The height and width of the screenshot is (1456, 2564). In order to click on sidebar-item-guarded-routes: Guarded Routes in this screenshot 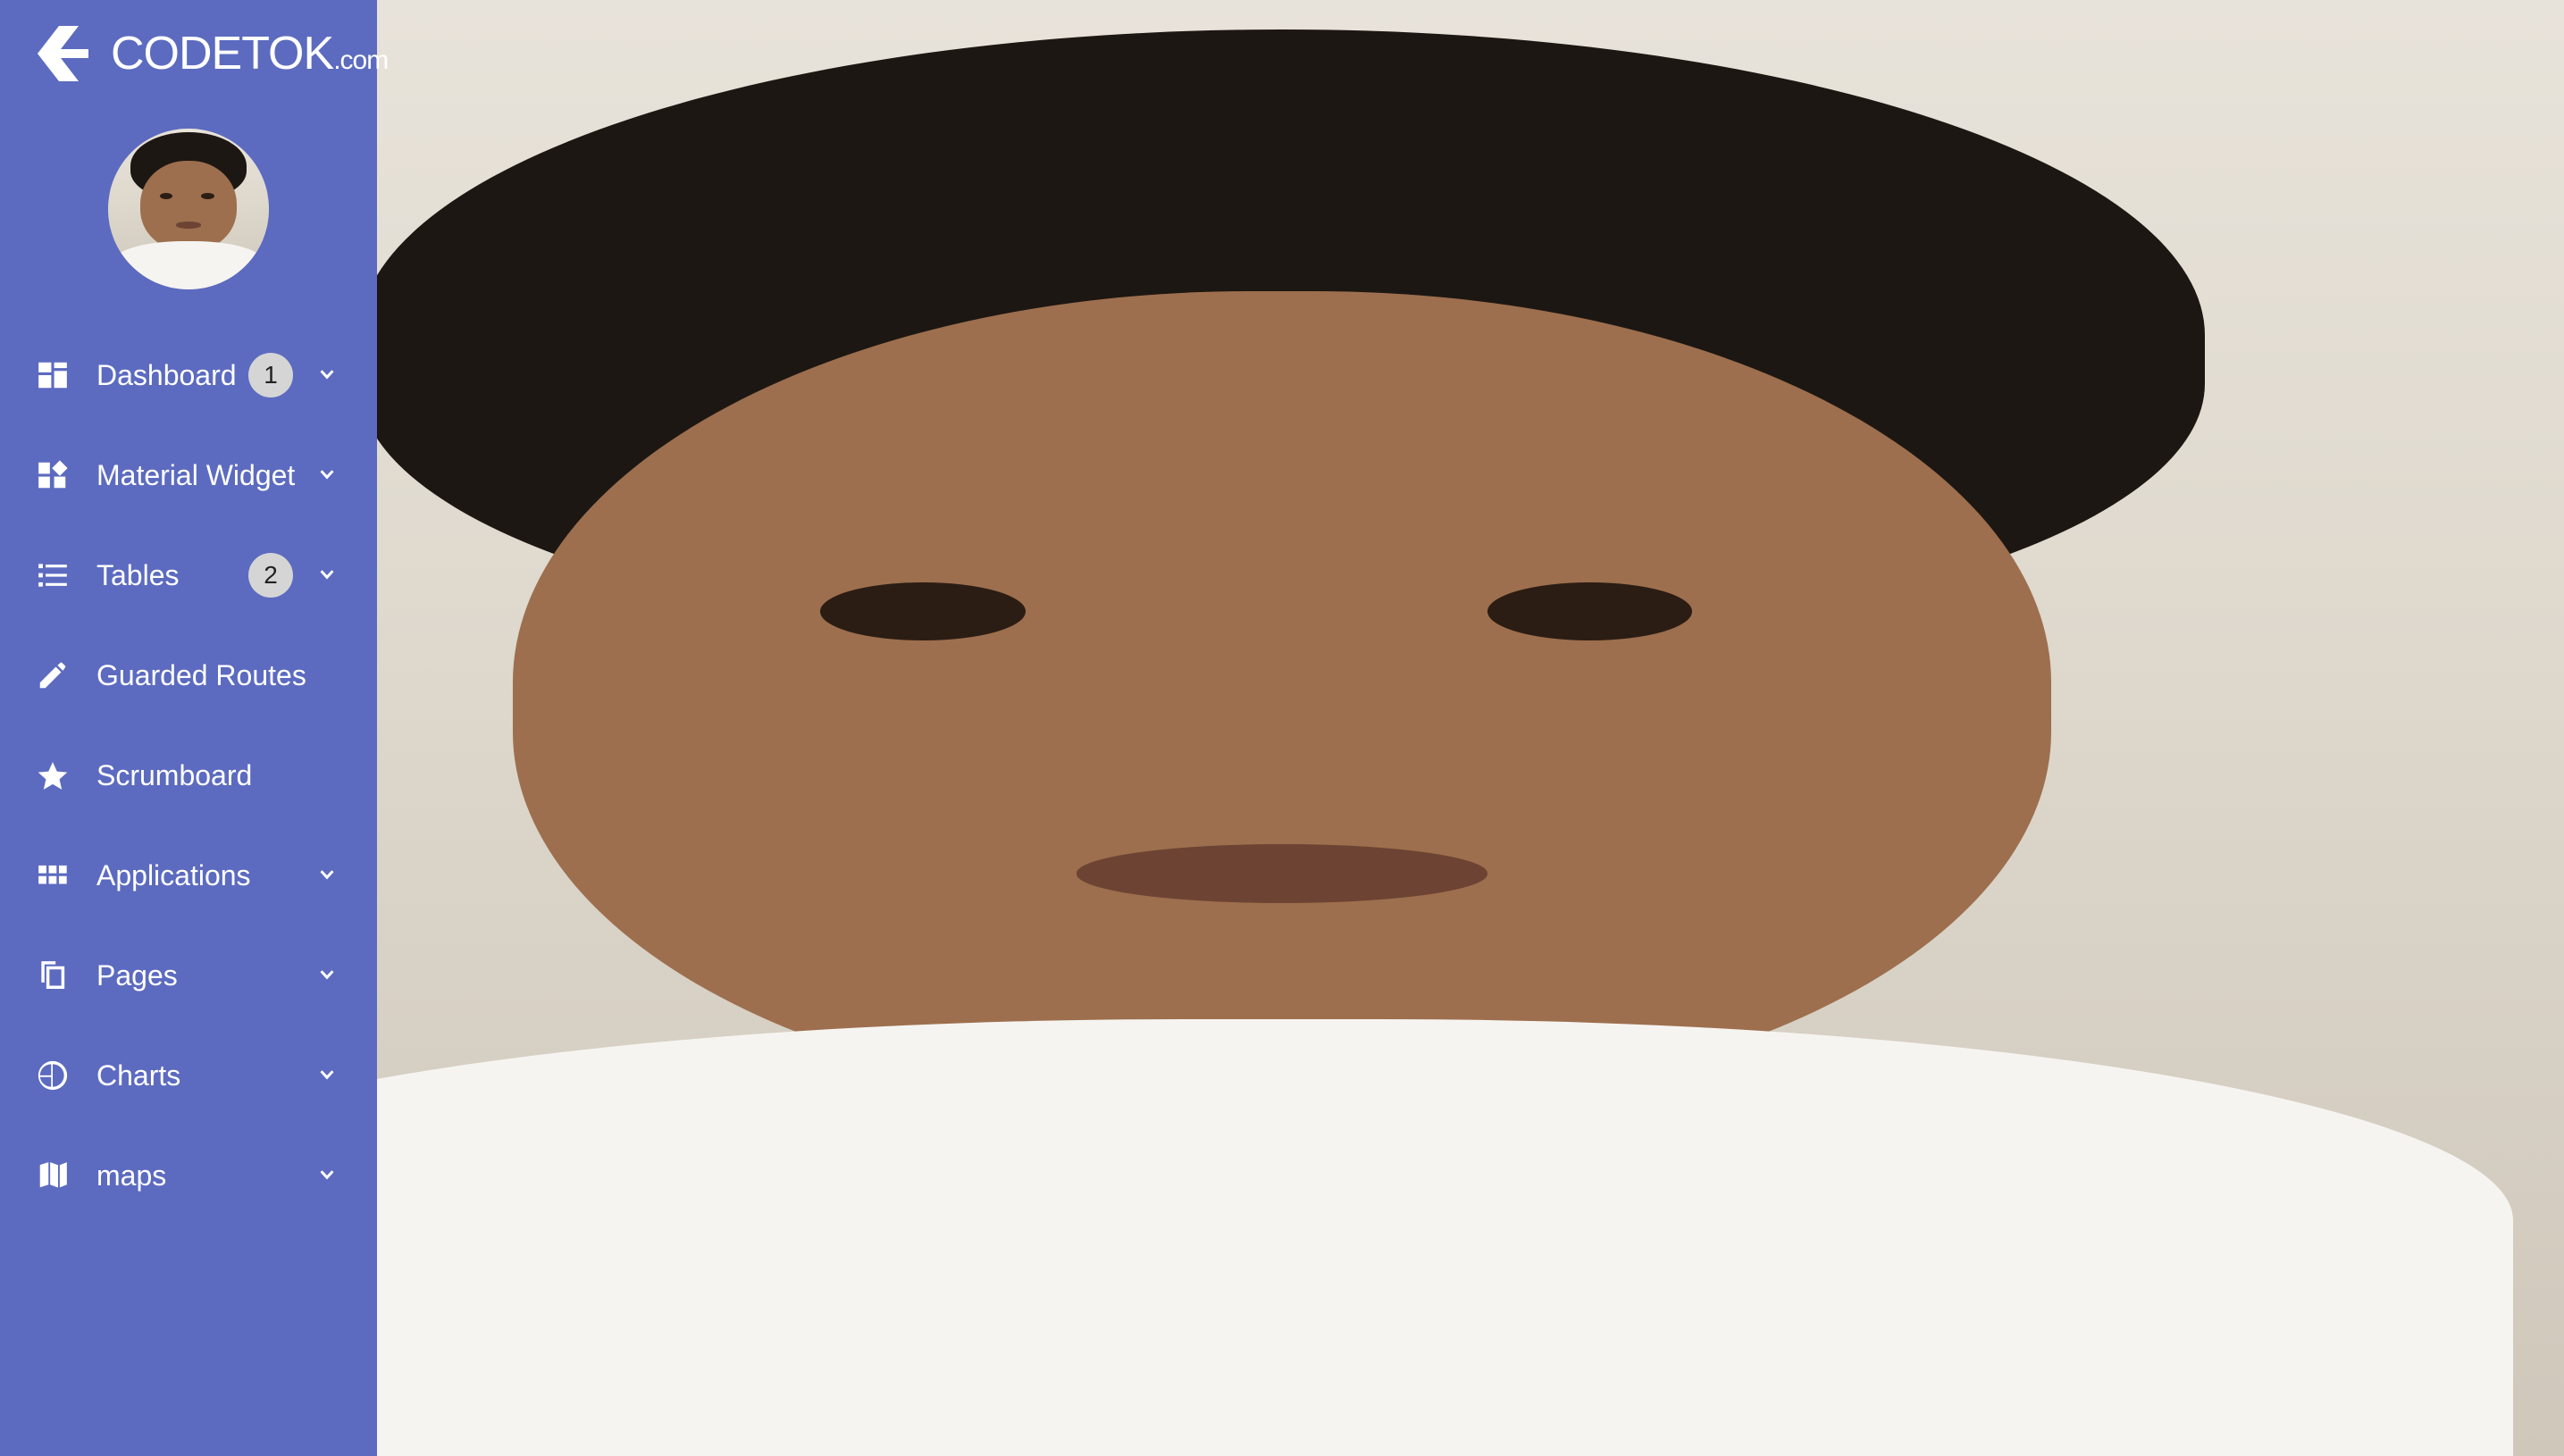, I will do `click(188, 675)`.